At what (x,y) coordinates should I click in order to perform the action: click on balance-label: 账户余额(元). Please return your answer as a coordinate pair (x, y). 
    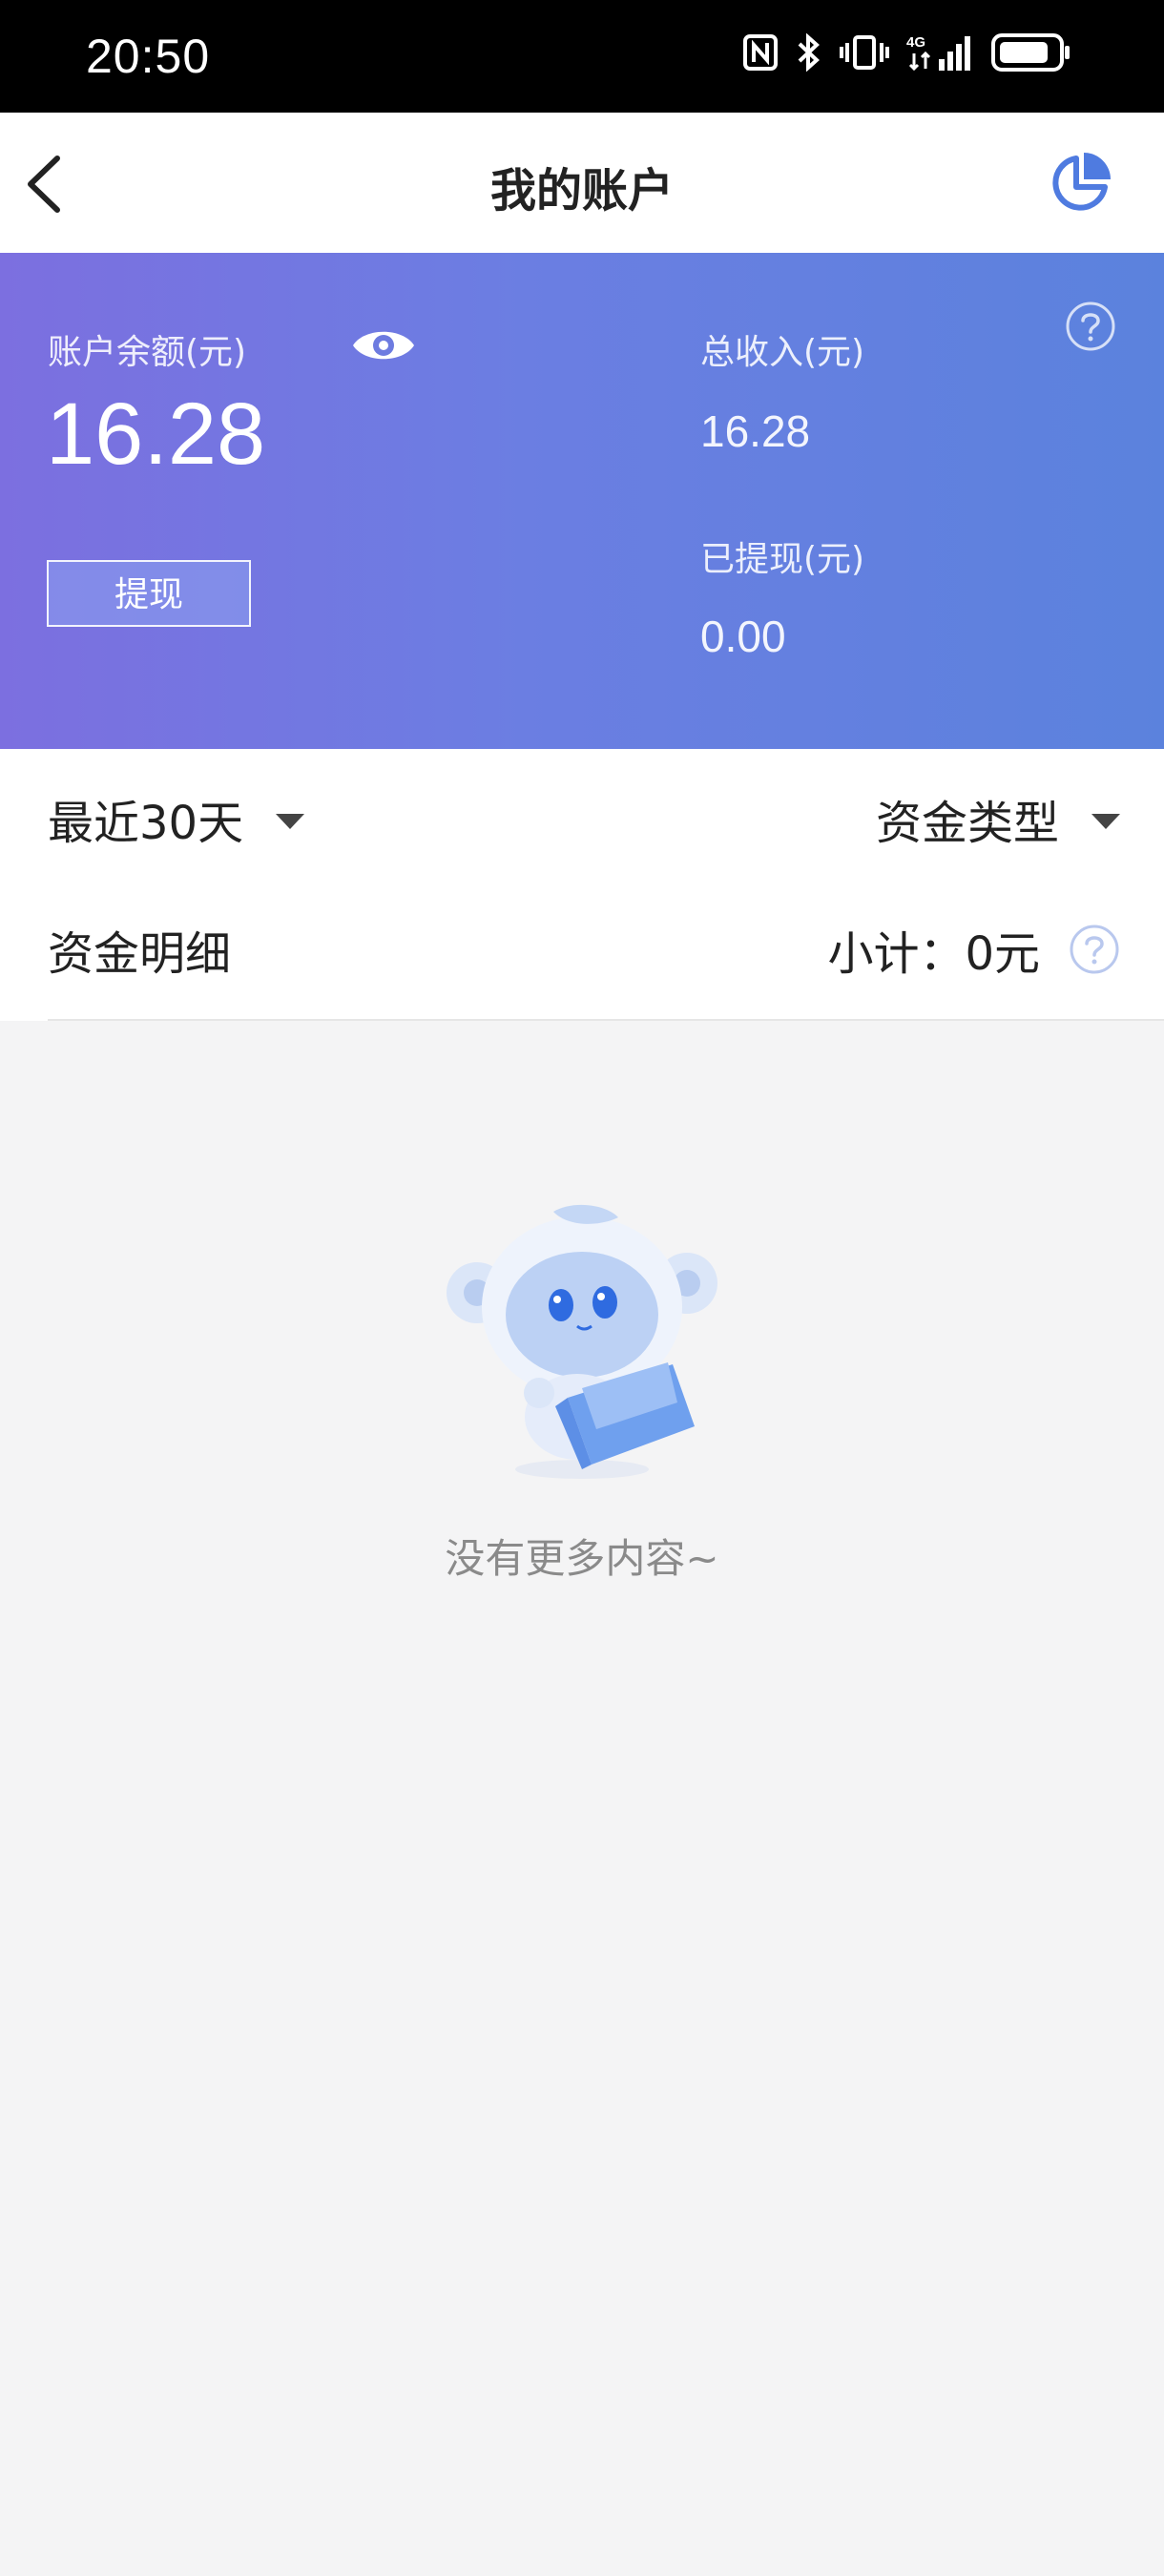
    Looking at the image, I should click on (148, 352).